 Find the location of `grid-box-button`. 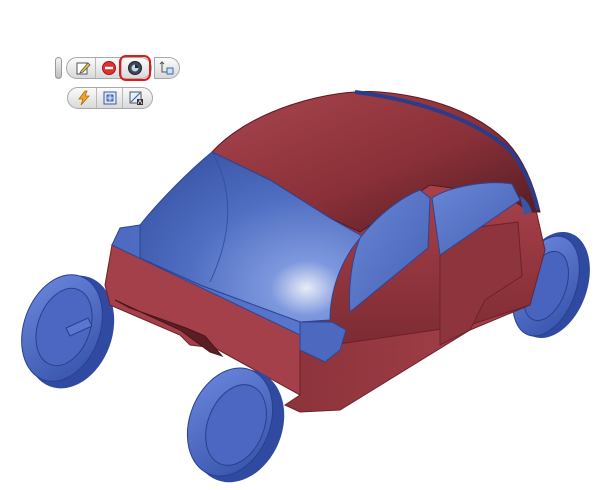

grid-box-button is located at coordinates (110, 98).